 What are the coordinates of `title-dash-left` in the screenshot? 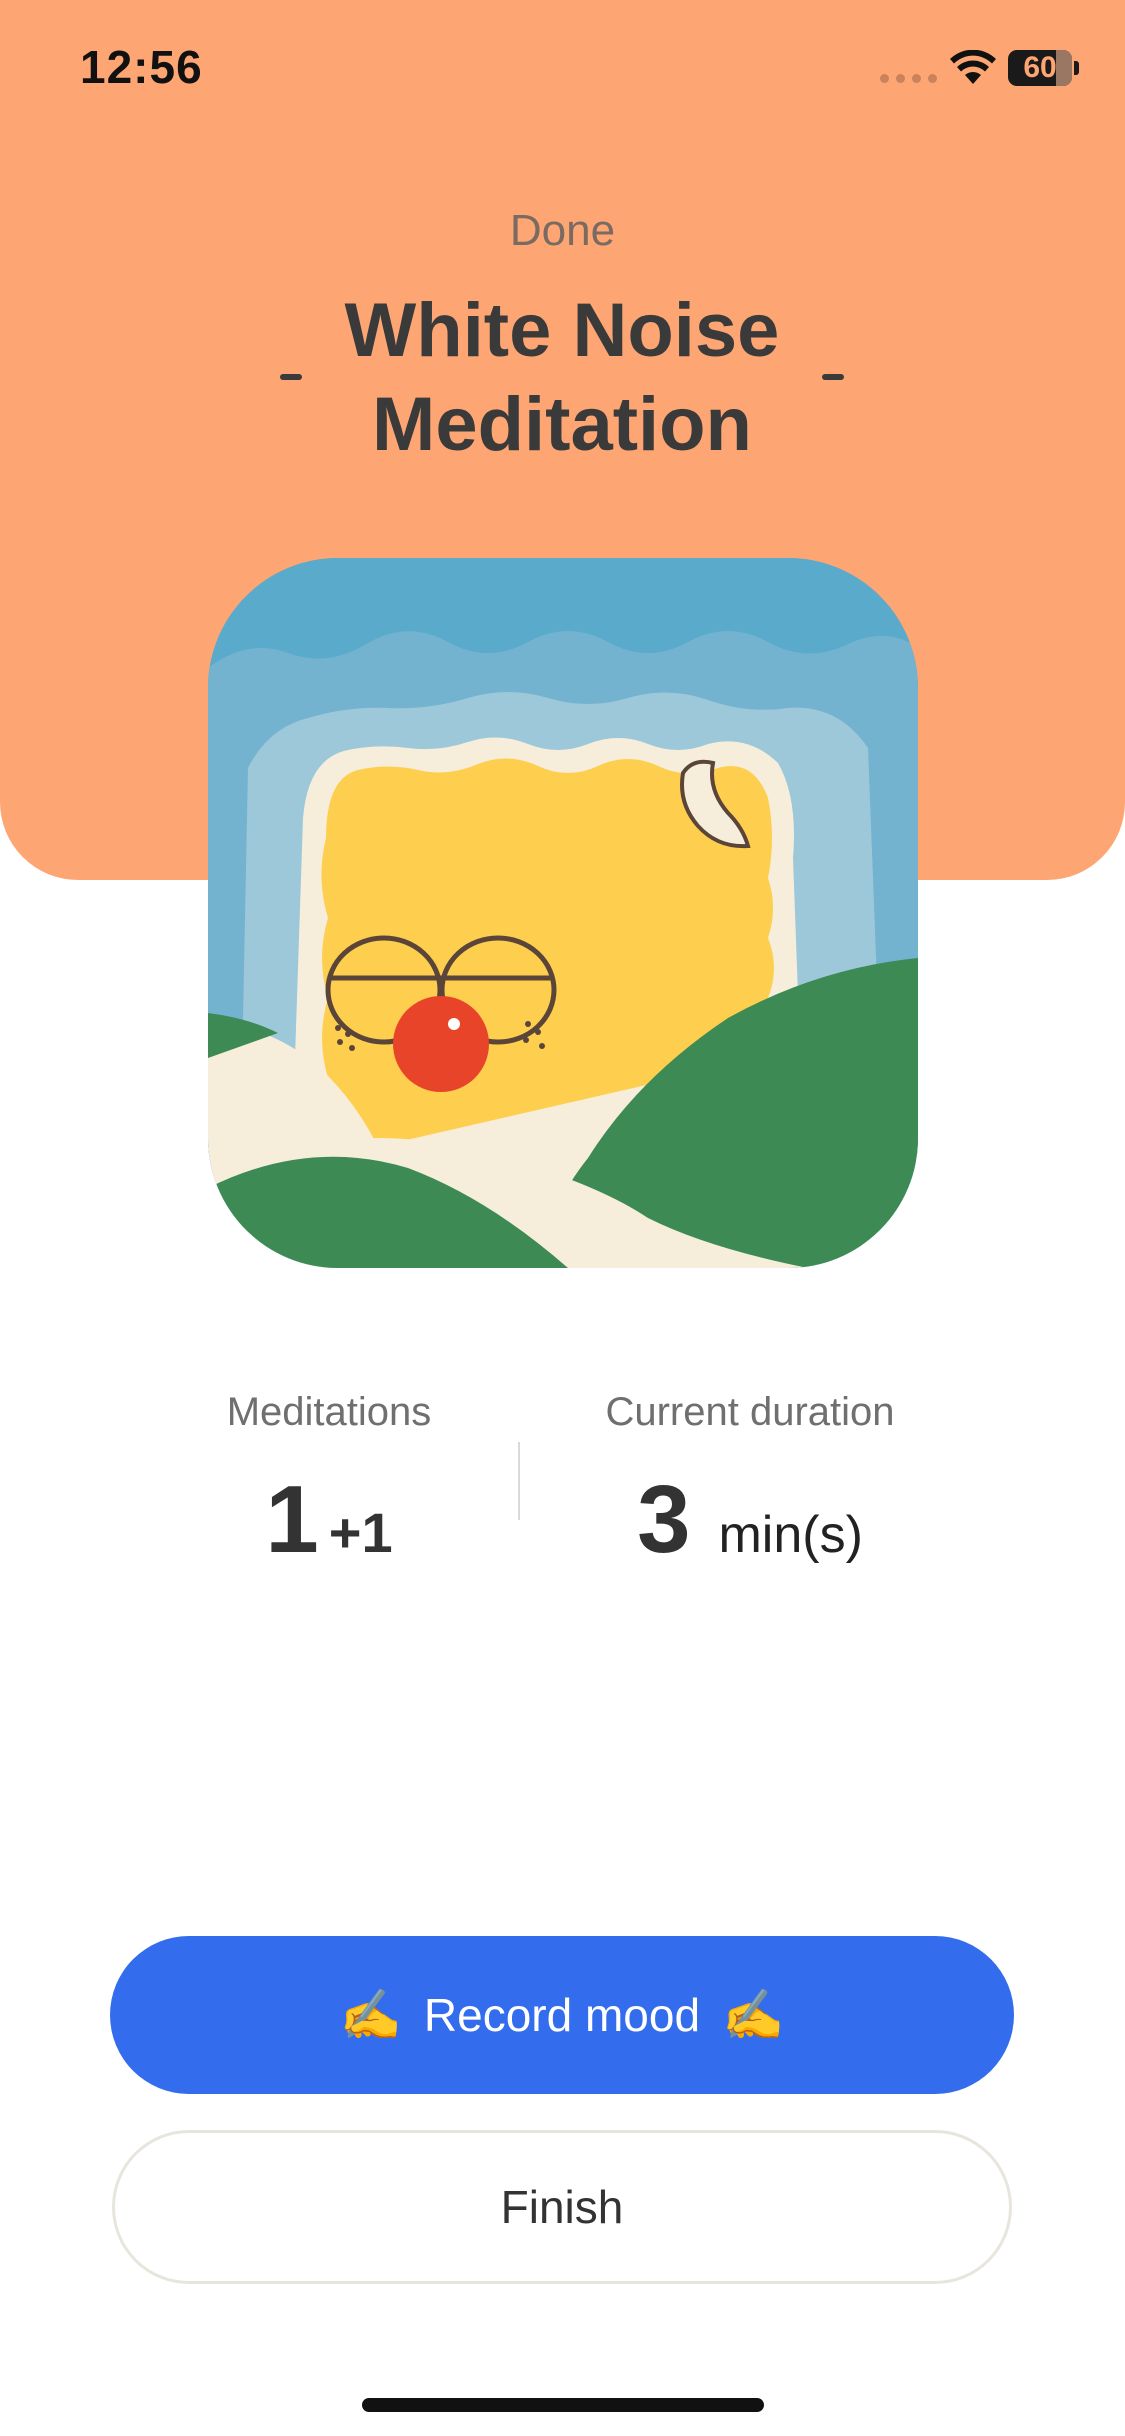 It's located at (291, 377).